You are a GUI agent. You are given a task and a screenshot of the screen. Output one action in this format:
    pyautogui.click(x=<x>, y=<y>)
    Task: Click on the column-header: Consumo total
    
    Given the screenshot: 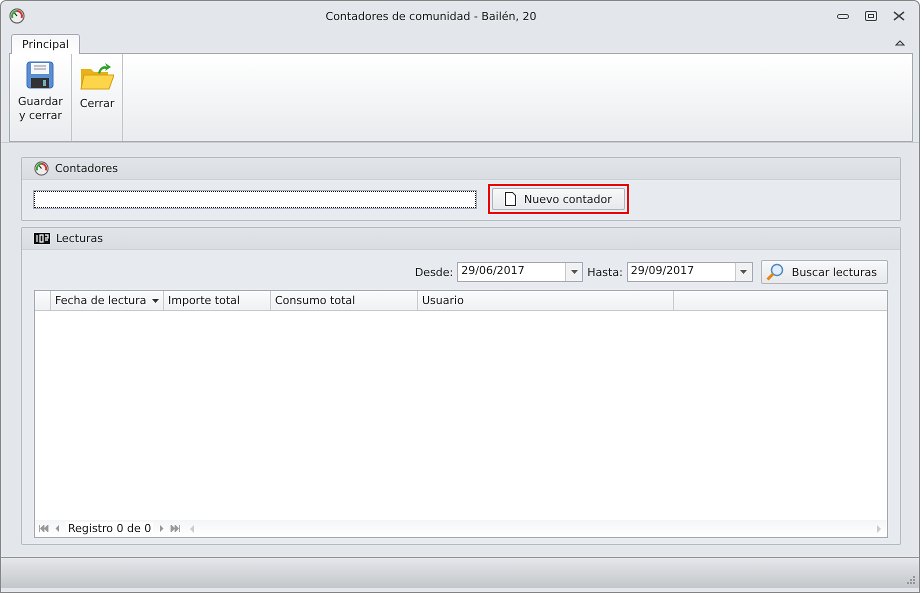 What is the action you would take?
    pyautogui.click(x=344, y=300)
    